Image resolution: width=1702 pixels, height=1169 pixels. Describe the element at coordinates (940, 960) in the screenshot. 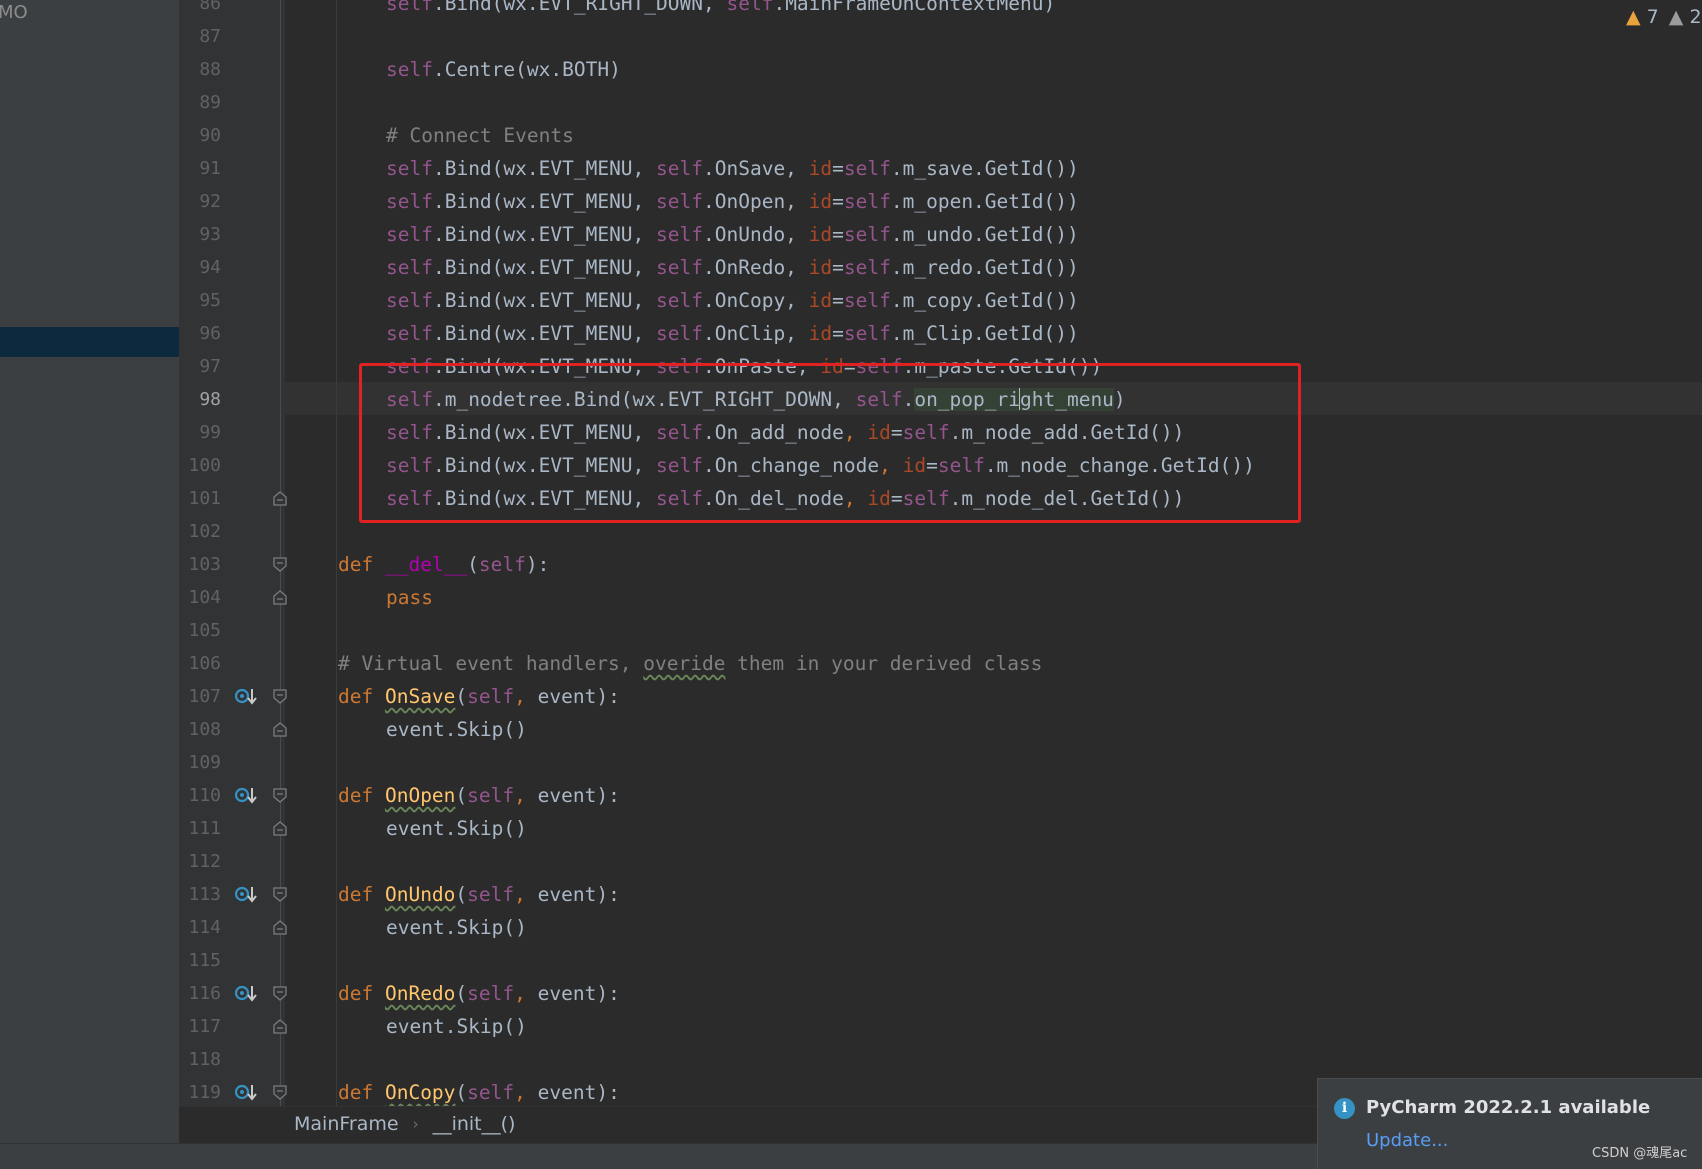

I see `code-line: 115` at that location.